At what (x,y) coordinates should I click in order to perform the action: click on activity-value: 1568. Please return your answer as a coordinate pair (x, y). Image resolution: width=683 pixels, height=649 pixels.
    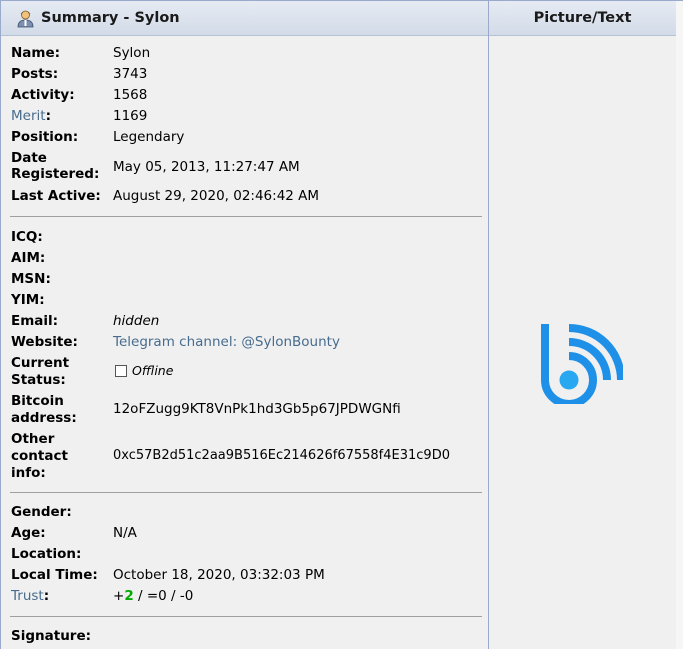
    Looking at the image, I should click on (130, 95).